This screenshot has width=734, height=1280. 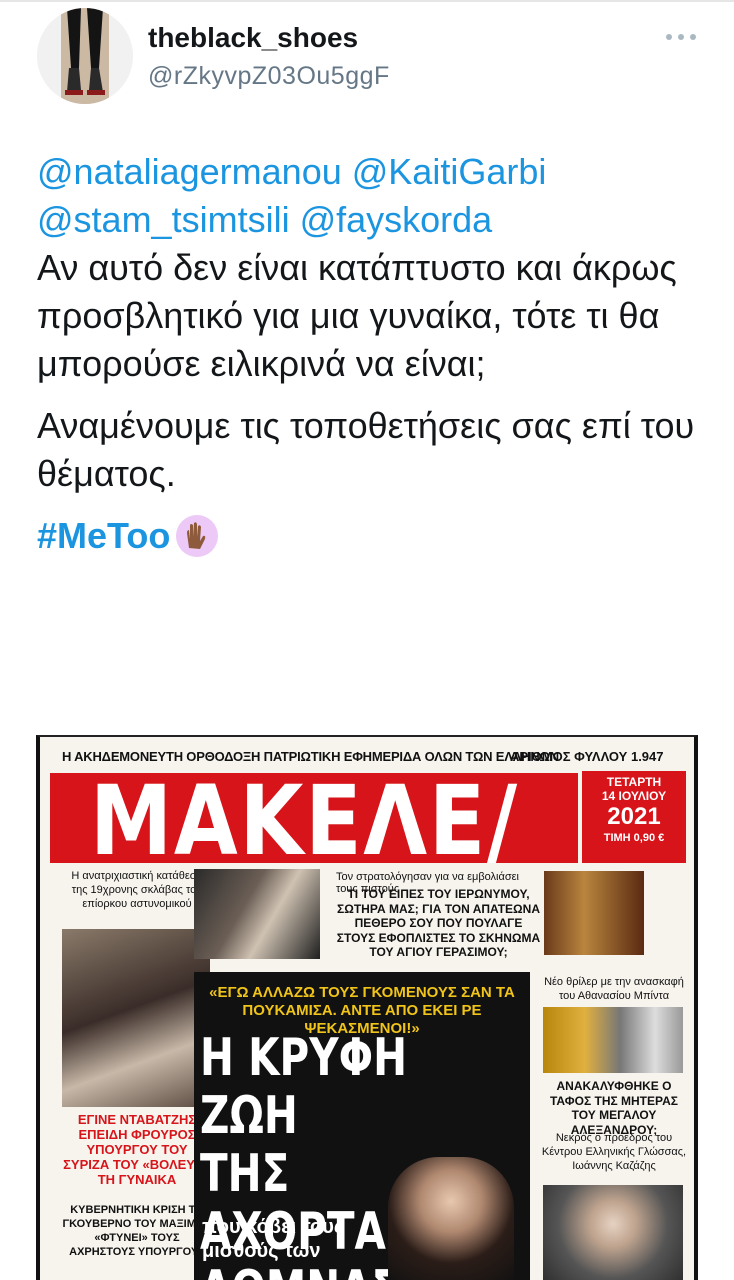 What do you see at coordinates (594, 913) in the screenshot?
I see `top-story-icon-photo` at bounding box center [594, 913].